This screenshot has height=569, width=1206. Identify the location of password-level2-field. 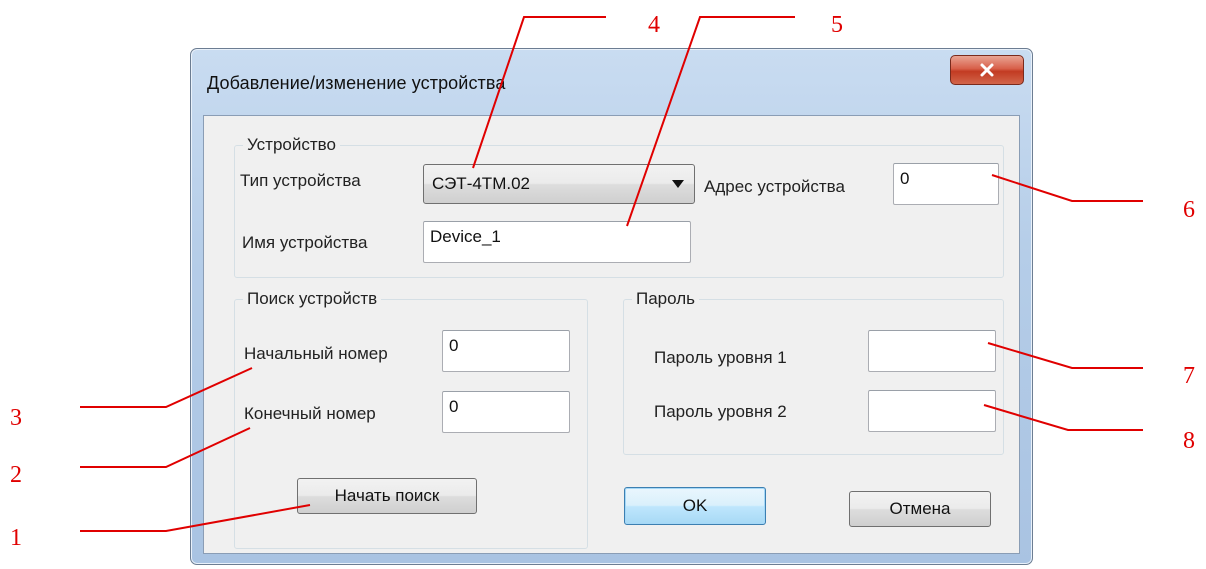
(932, 411).